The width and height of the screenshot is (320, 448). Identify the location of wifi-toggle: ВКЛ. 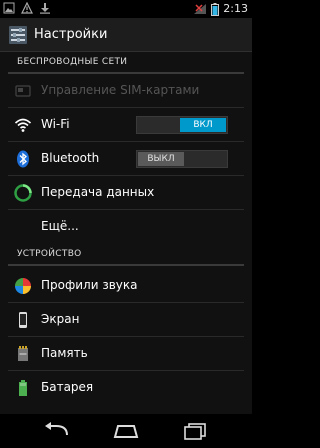
(182, 125).